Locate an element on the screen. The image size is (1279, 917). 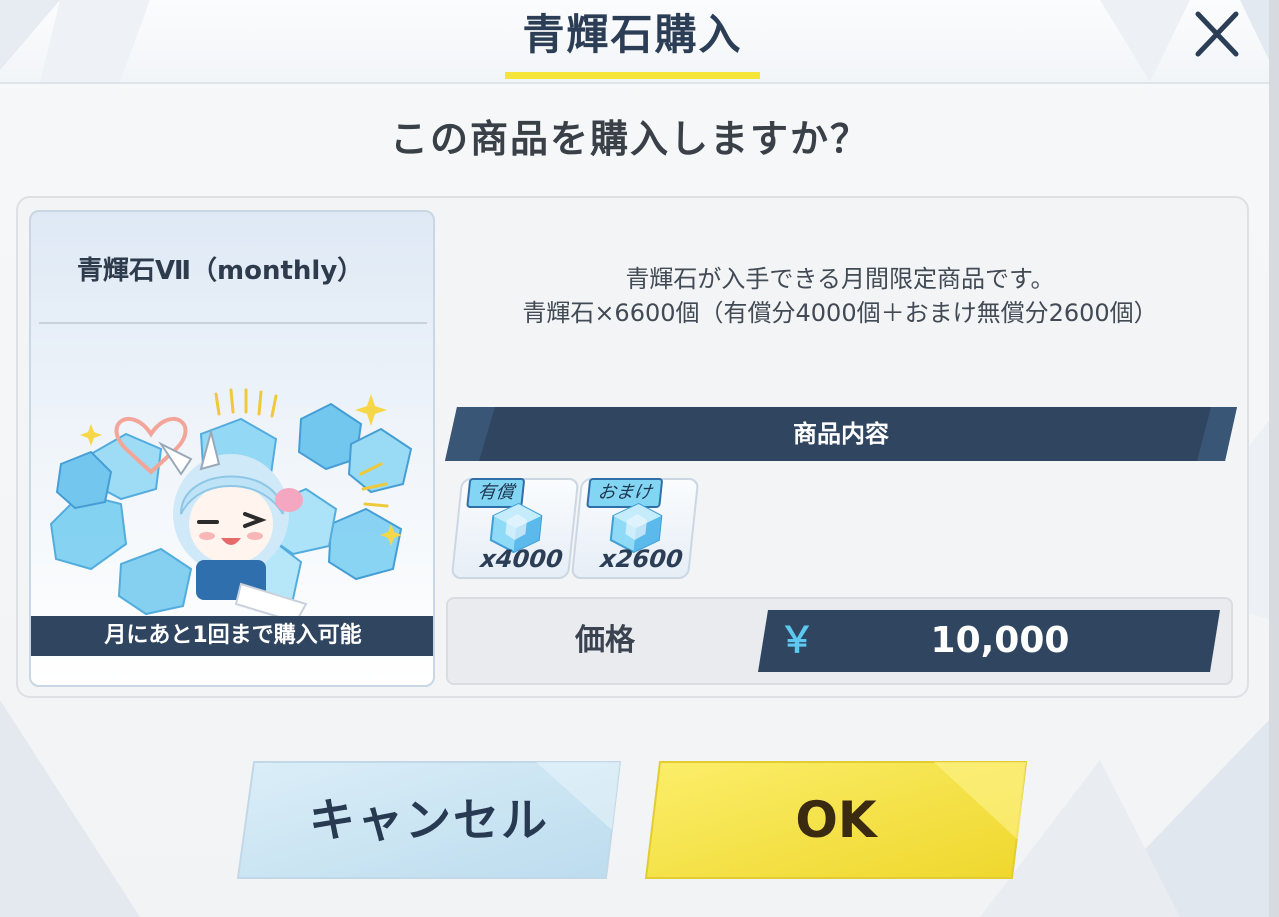
cancel-button: キャンセル is located at coordinates (429, 820).